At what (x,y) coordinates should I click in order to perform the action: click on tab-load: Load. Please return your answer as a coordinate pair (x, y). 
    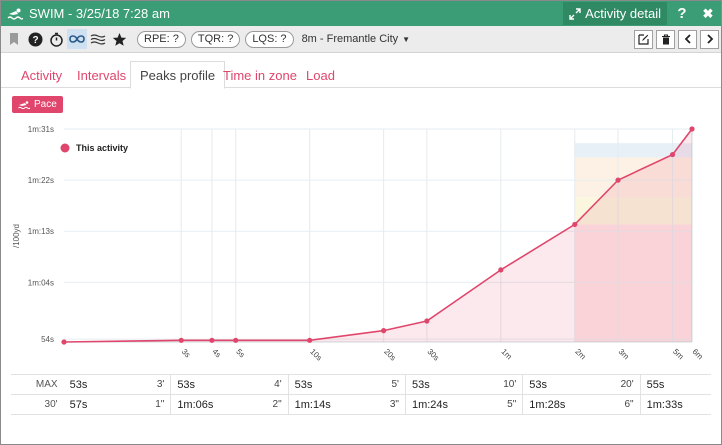
    Looking at the image, I should click on (320, 75).